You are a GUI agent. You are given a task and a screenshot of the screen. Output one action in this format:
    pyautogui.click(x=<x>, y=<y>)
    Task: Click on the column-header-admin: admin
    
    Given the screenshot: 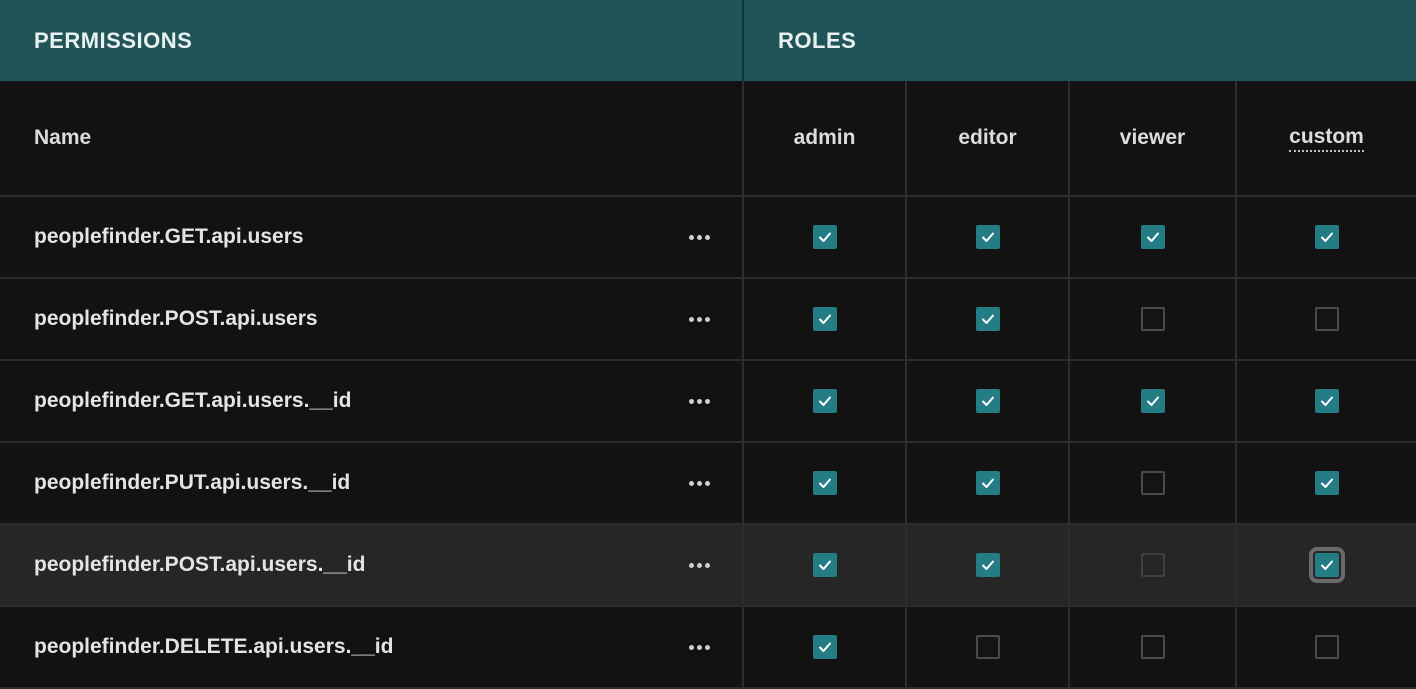 What is the action you would take?
    pyautogui.click(x=825, y=139)
    